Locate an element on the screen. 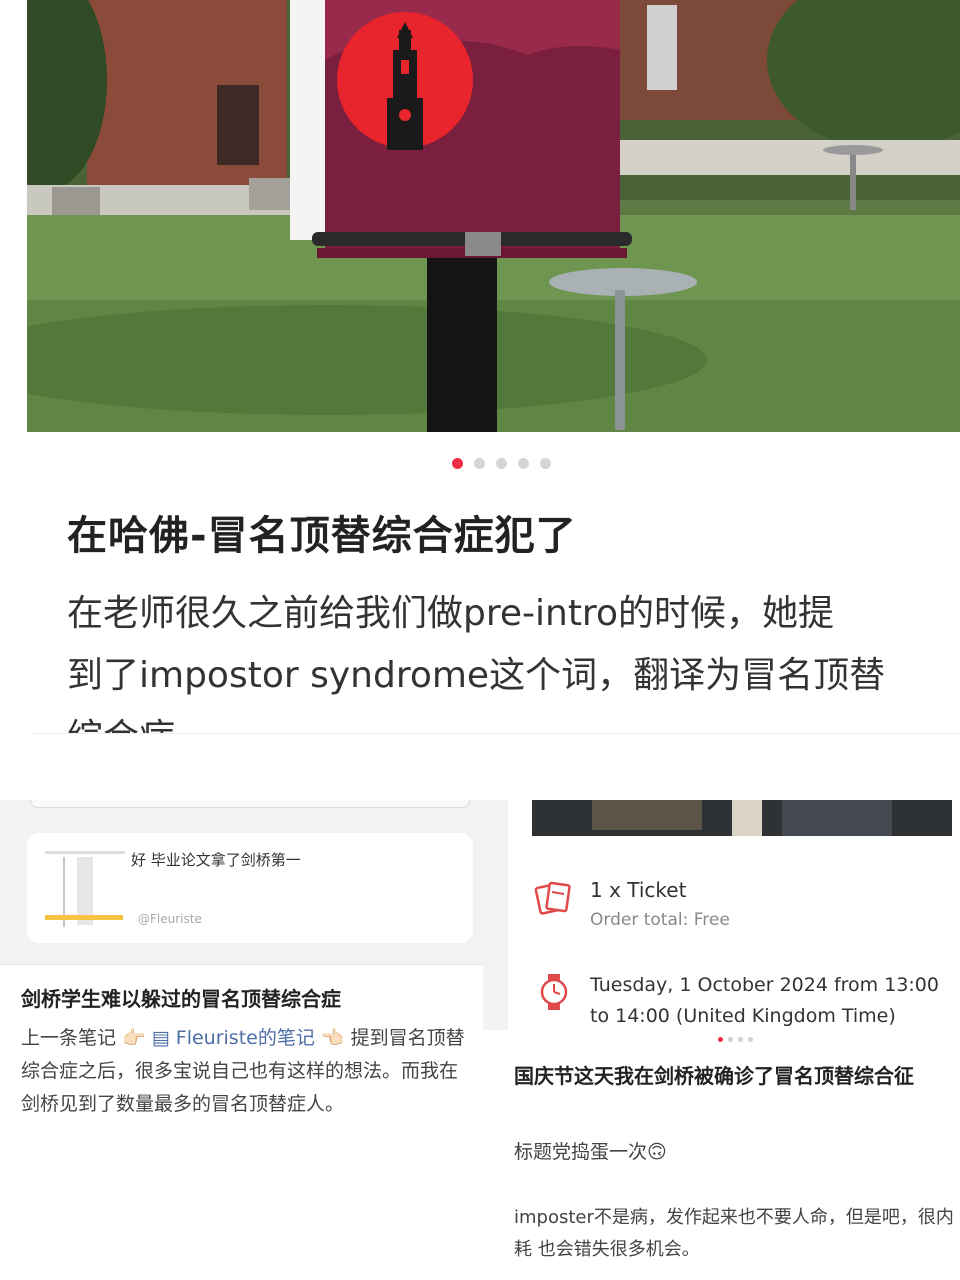  post-body-line: 到了impostor syndrome这个词，翻译为冒名顶替 is located at coordinates (476, 675).